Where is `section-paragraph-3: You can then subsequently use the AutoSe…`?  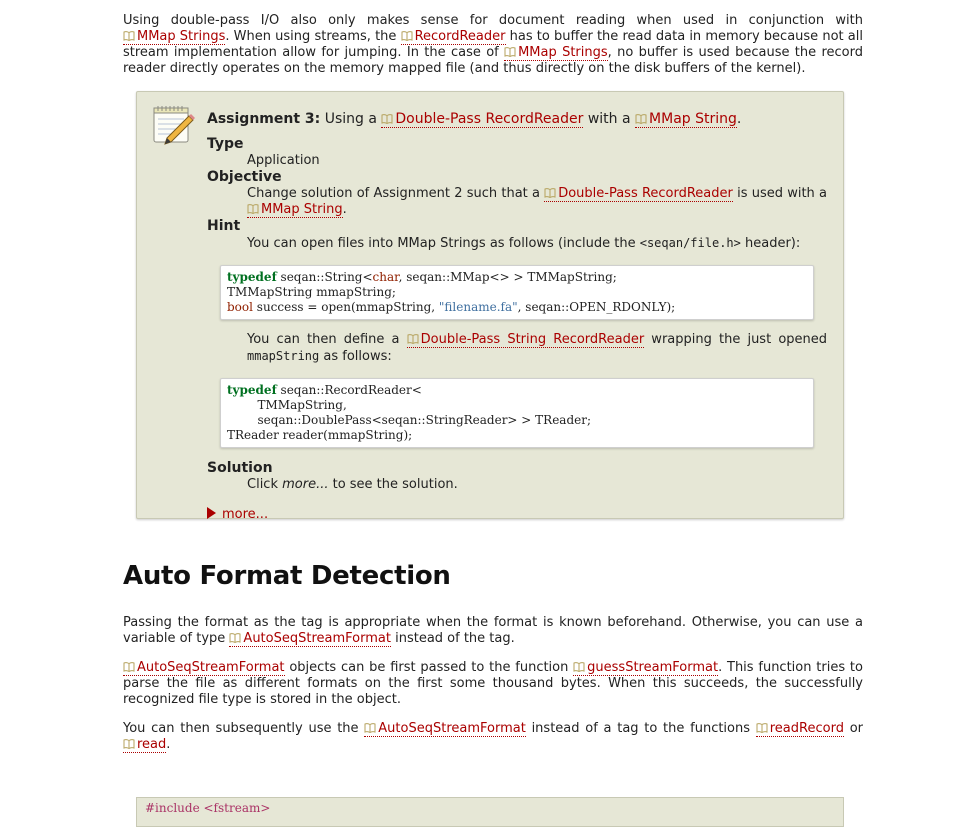 section-paragraph-3: You can then subsequently use the AutoSe… is located at coordinates (493, 737).